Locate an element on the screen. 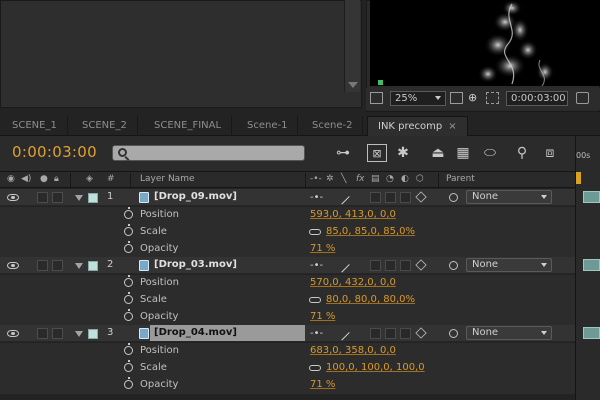  frame-blend-header-icon: ▤ is located at coordinates (375, 179).